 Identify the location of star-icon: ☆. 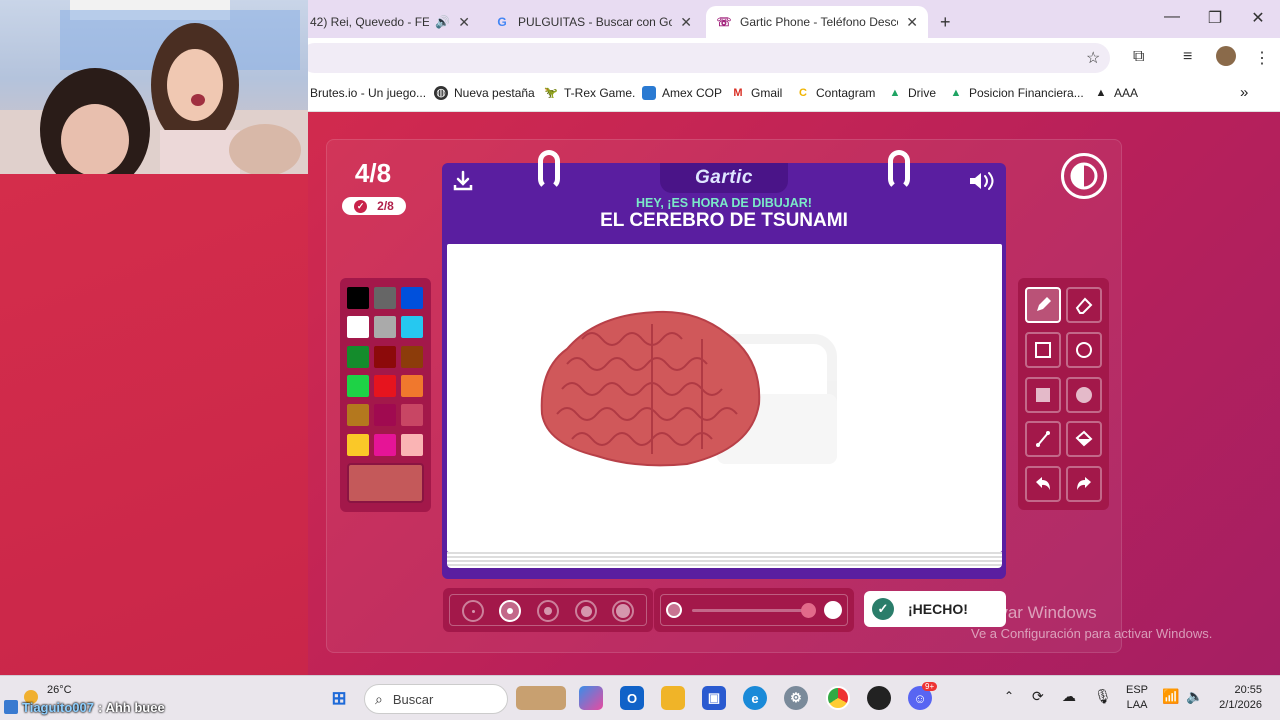
(1093, 58).